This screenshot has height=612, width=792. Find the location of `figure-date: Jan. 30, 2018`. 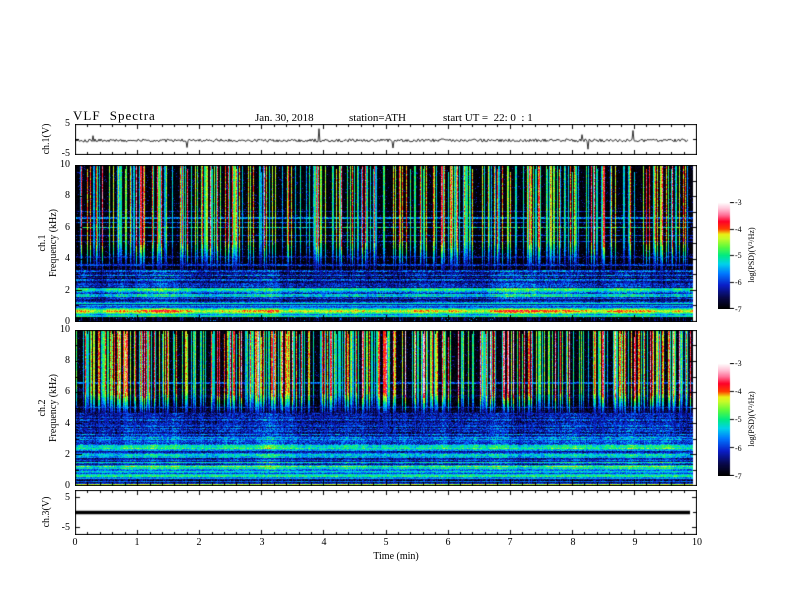

figure-date: Jan. 30, 2018 is located at coordinates (284, 118).